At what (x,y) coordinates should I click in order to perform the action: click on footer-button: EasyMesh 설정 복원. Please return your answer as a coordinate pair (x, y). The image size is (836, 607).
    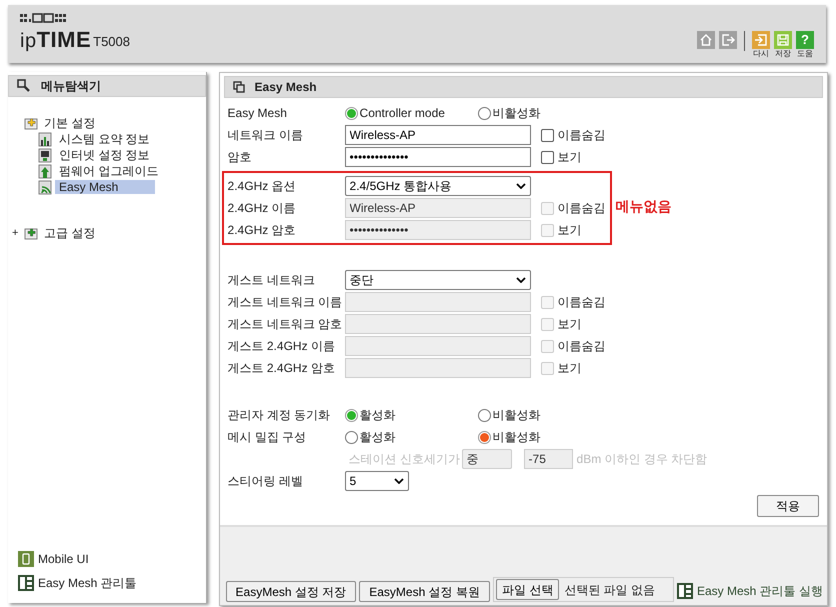
    Looking at the image, I should click on (424, 591).